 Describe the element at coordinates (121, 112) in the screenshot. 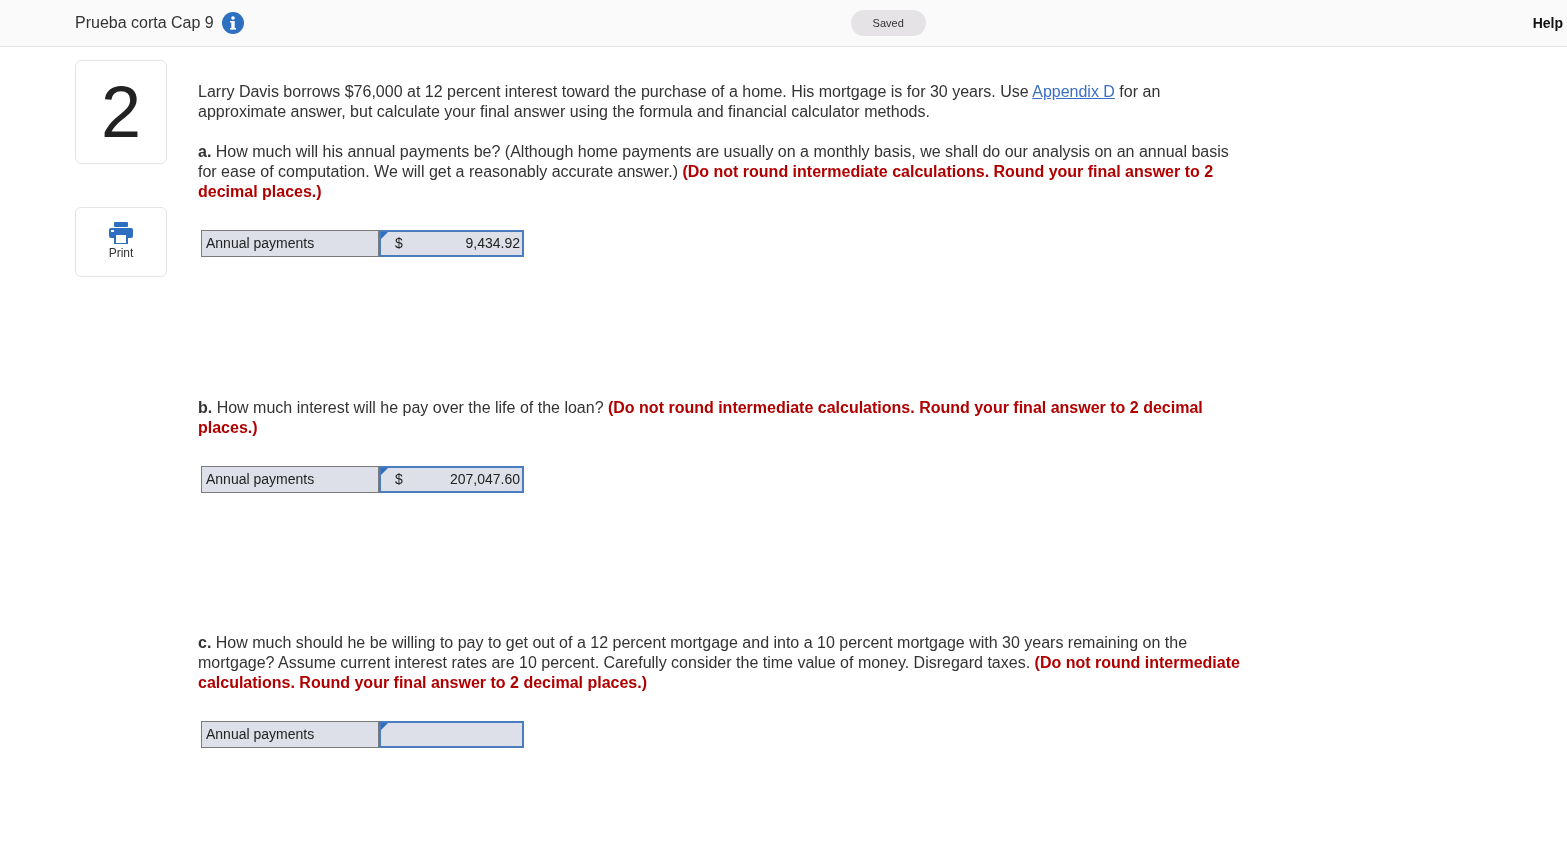

I see `question-number: 2` at that location.